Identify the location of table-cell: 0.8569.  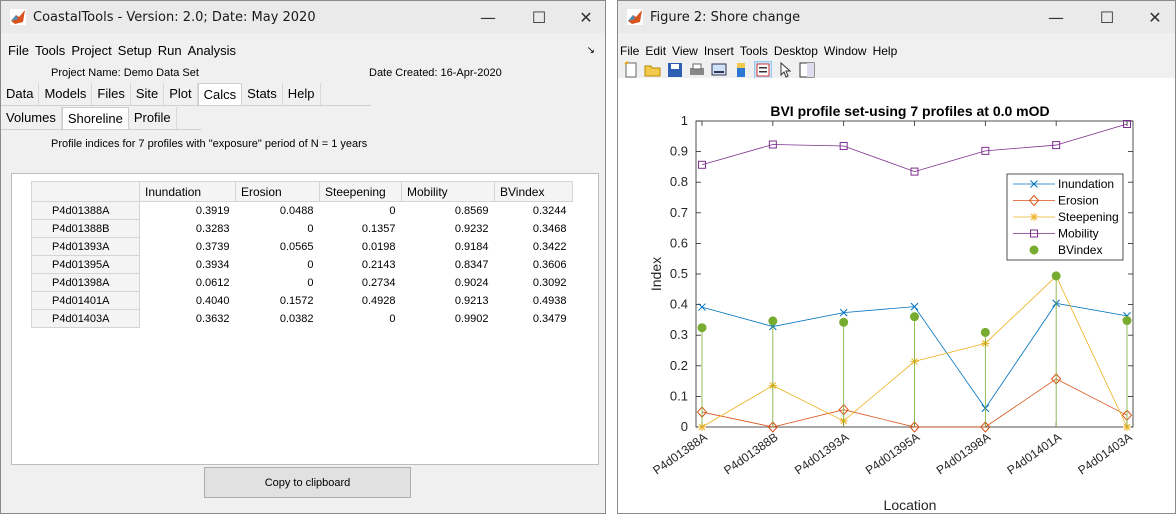
(448, 211).